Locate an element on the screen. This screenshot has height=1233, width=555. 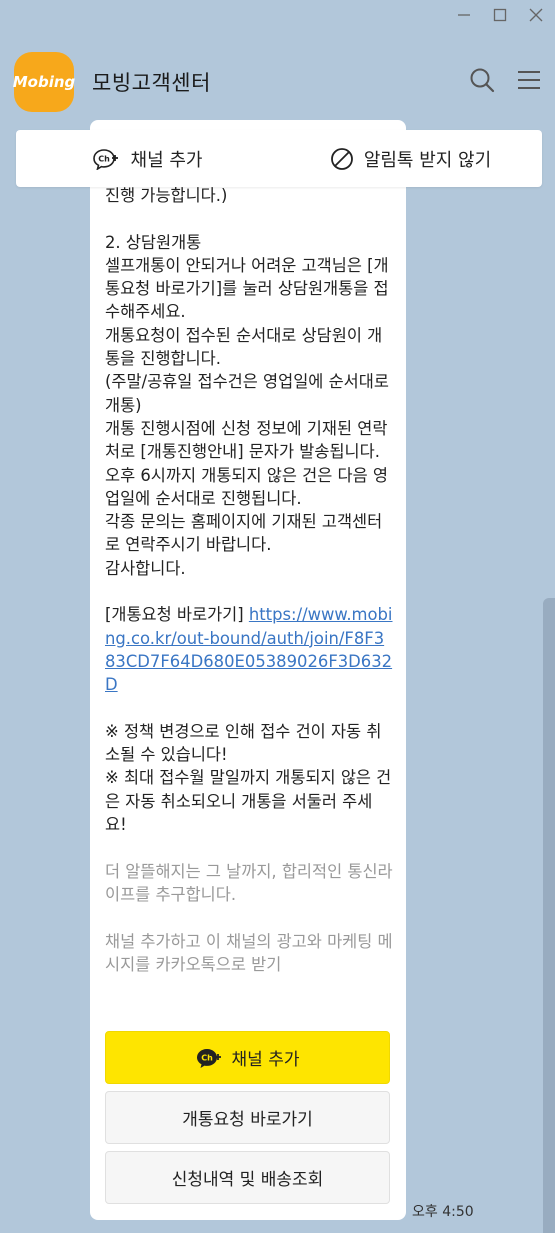
activation-request-button: 개통요청 바로가기 is located at coordinates (247, 1117).